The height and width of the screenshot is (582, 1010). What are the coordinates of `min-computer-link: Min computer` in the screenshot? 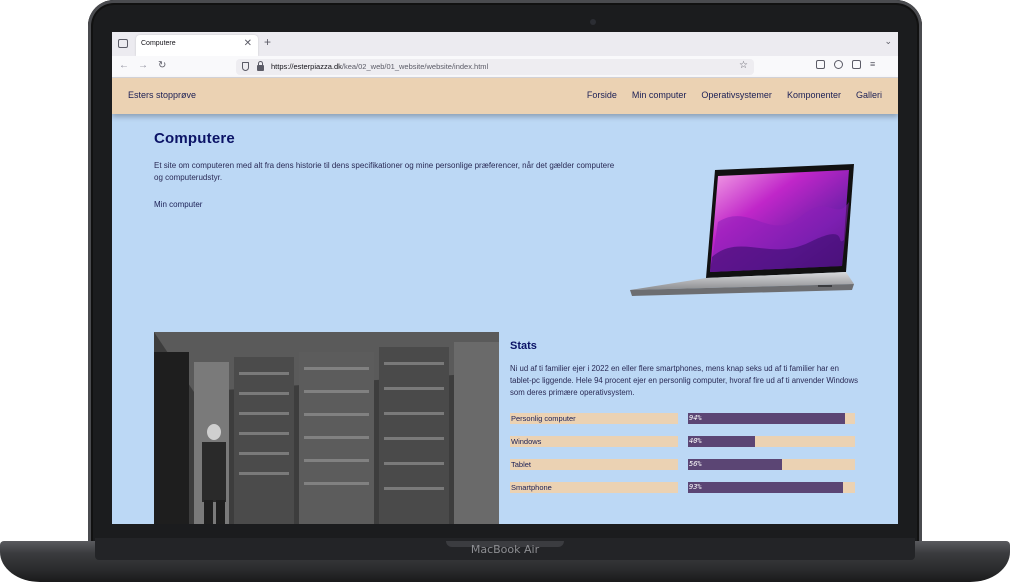 It's located at (178, 204).